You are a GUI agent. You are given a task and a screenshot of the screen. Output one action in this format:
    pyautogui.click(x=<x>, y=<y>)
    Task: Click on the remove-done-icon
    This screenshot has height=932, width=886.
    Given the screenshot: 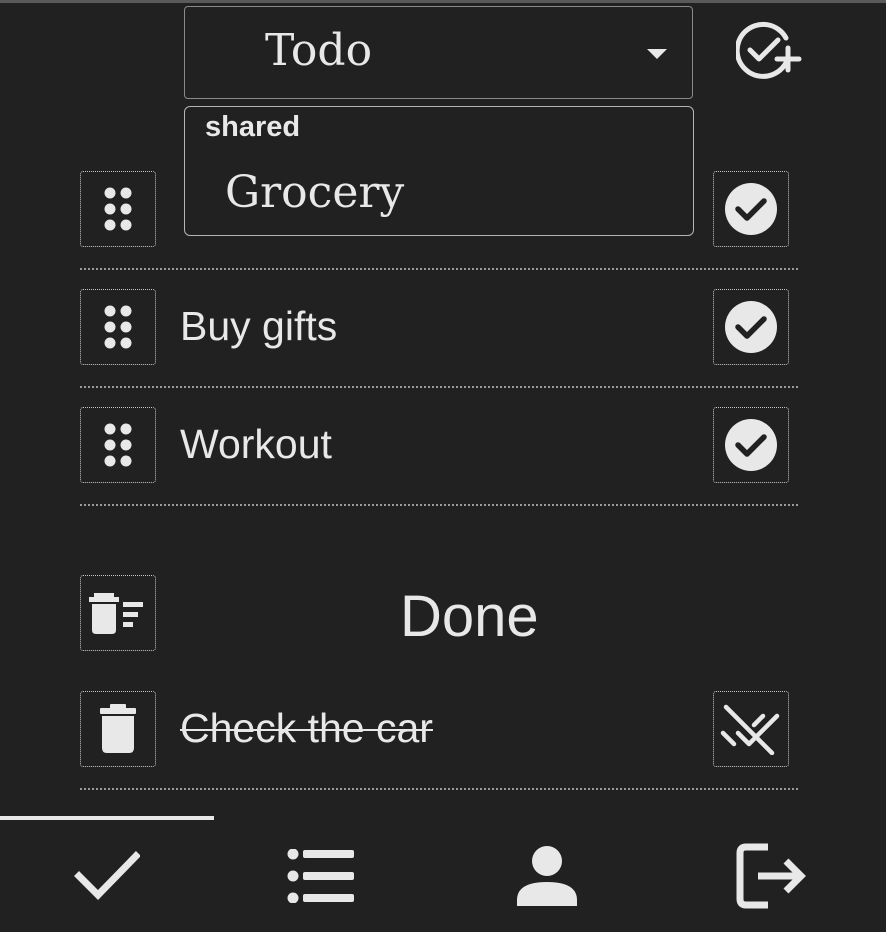 What is the action you would take?
    pyautogui.click(x=750, y=729)
    